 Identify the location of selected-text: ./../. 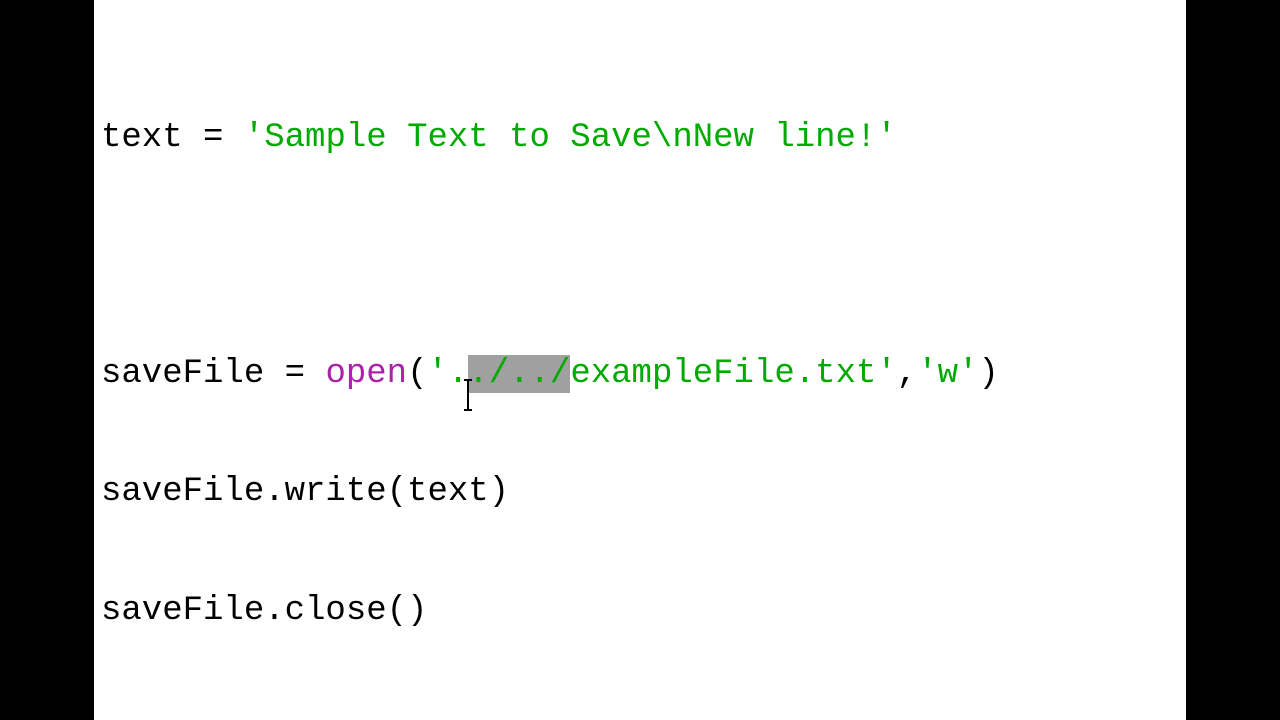
(519, 374).